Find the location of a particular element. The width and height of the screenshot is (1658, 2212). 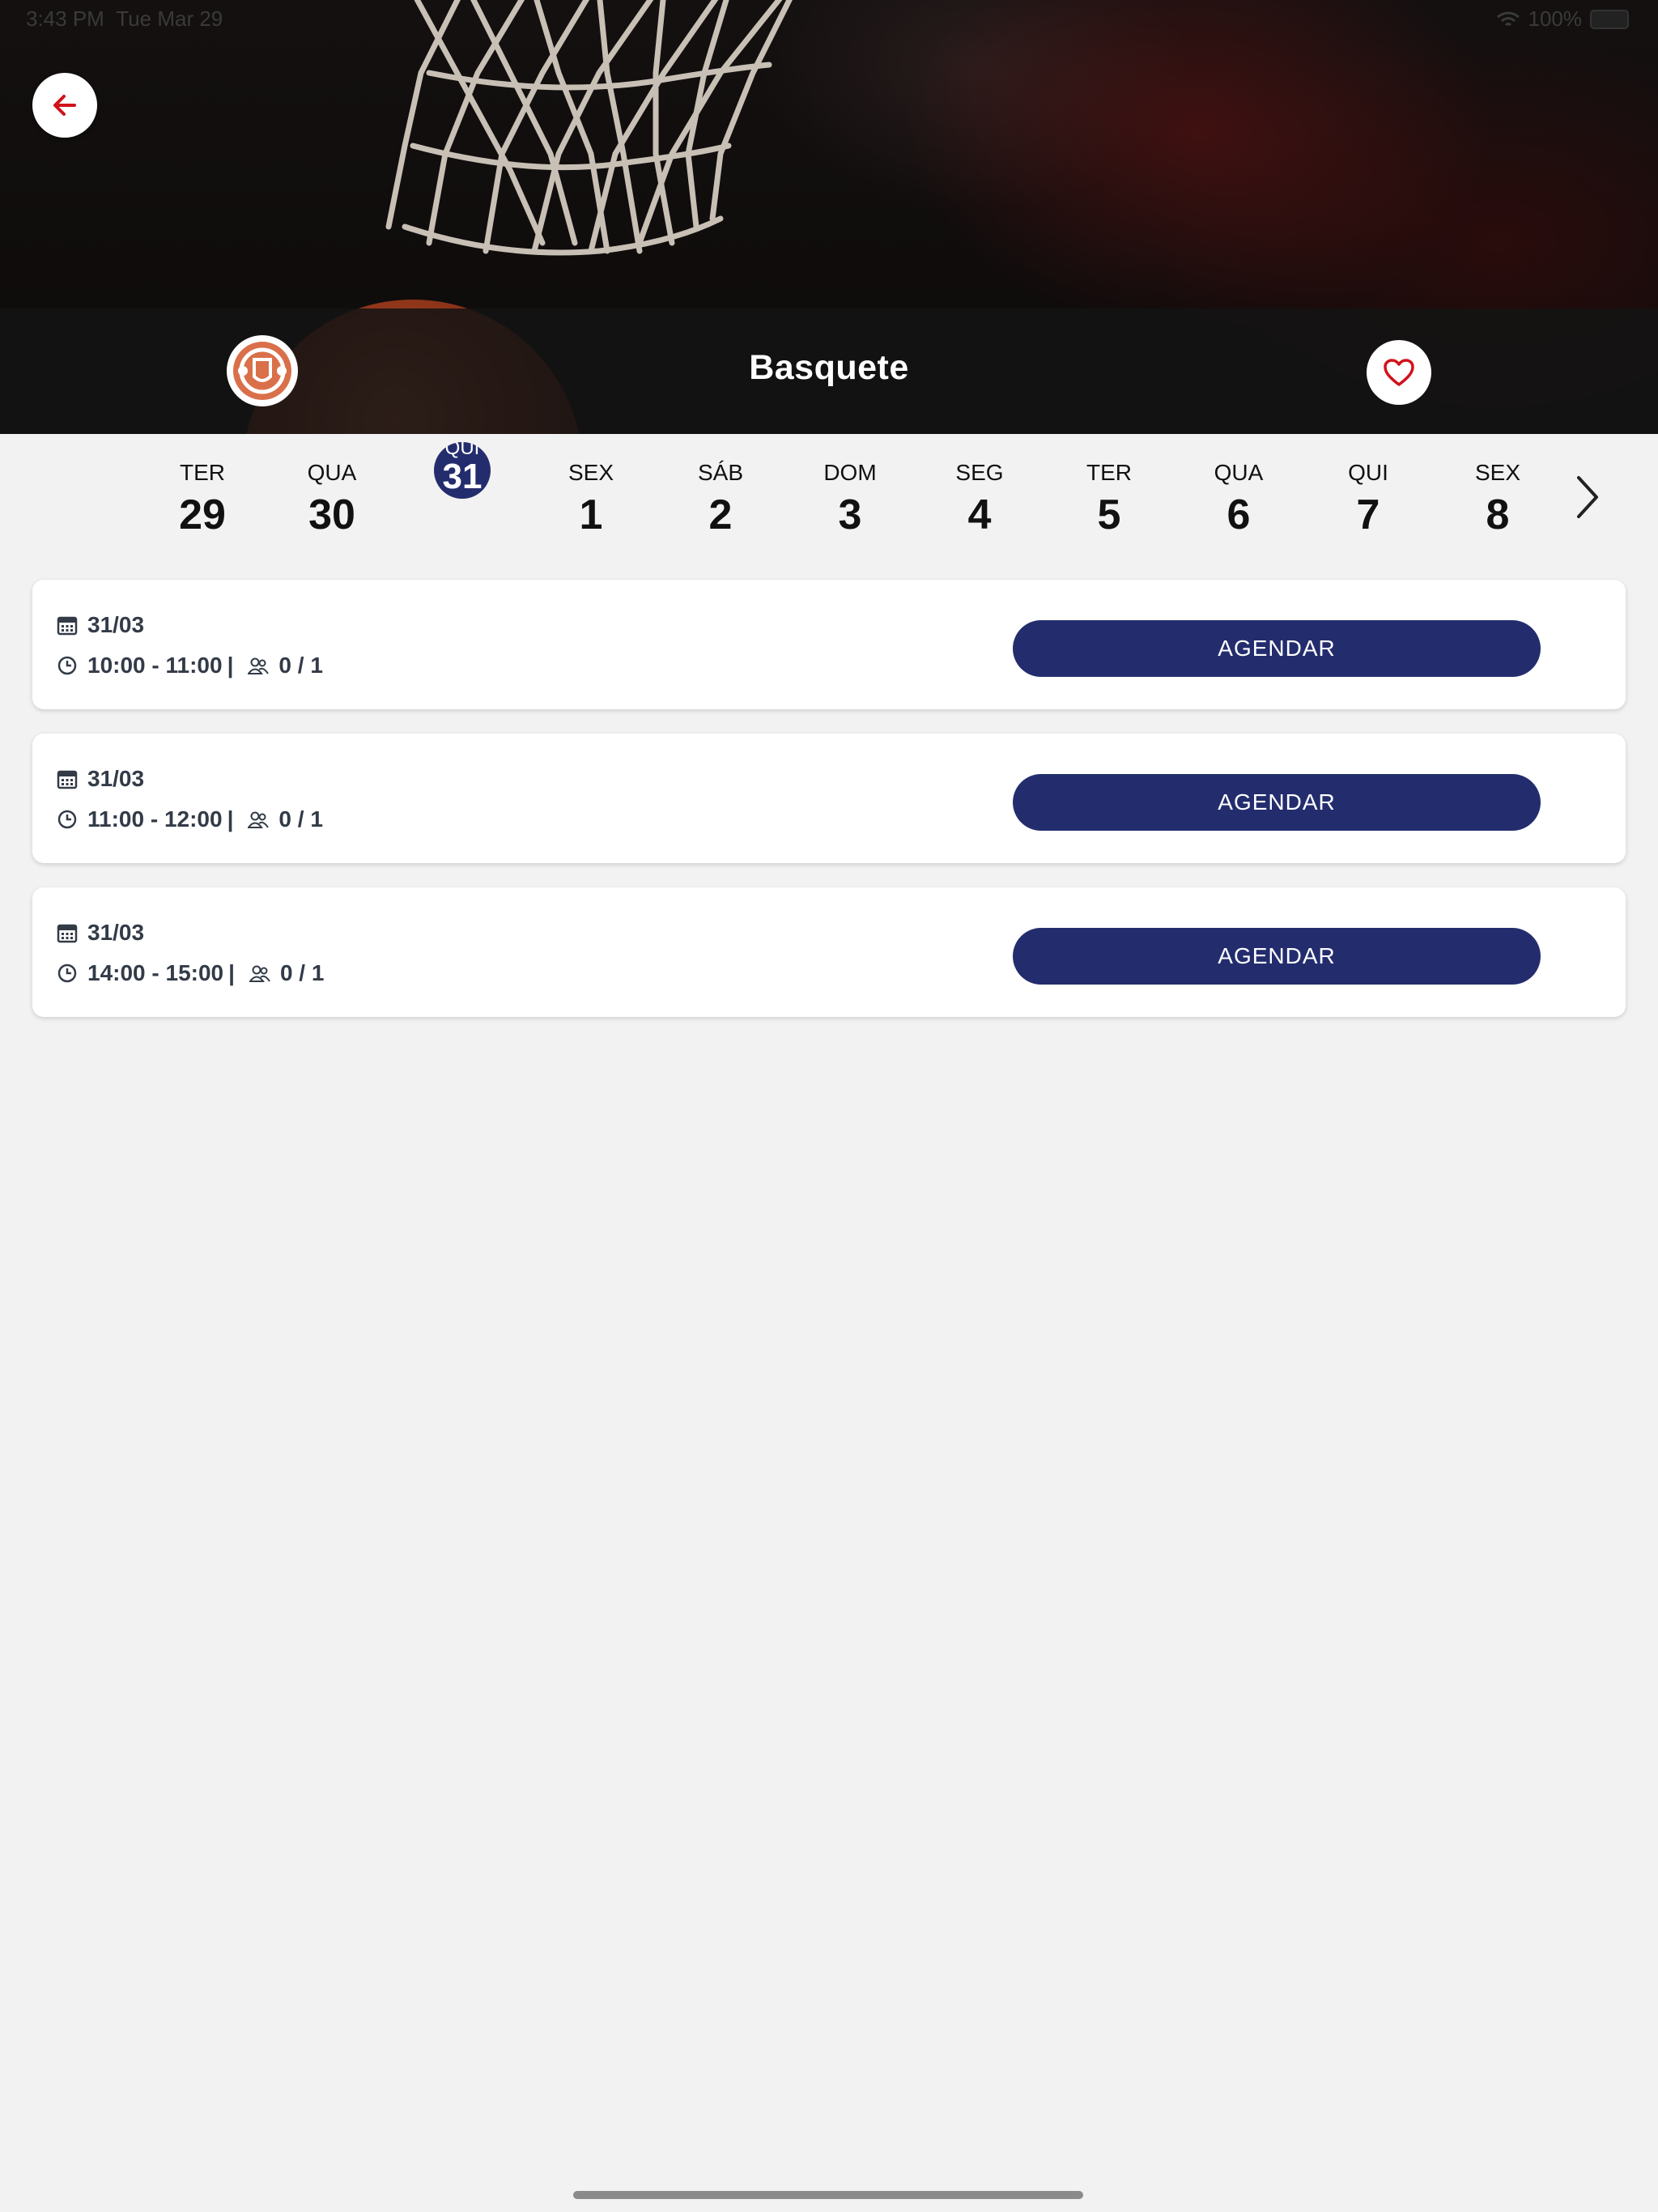

status-right: 100% is located at coordinates (1562, 19).